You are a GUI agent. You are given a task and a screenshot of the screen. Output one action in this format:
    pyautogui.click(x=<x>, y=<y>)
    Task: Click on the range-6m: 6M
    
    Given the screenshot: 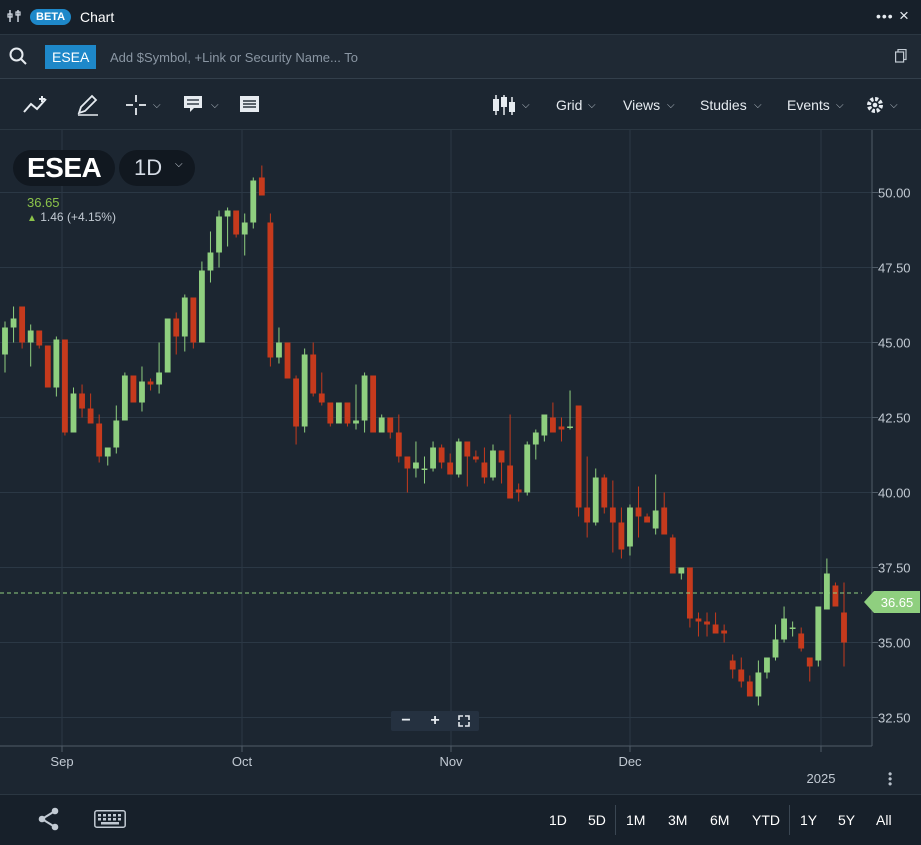 What is the action you would take?
    pyautogui.click(x=719, y=820)
    